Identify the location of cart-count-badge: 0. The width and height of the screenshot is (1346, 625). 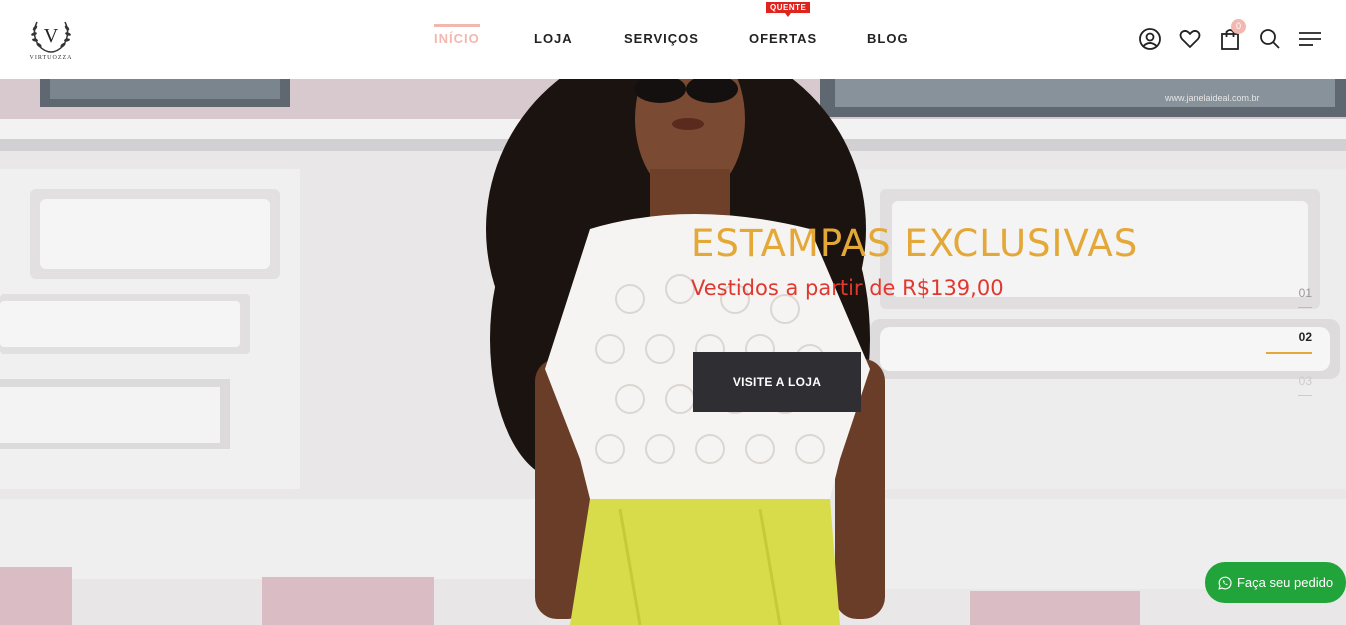
(1238, 26).